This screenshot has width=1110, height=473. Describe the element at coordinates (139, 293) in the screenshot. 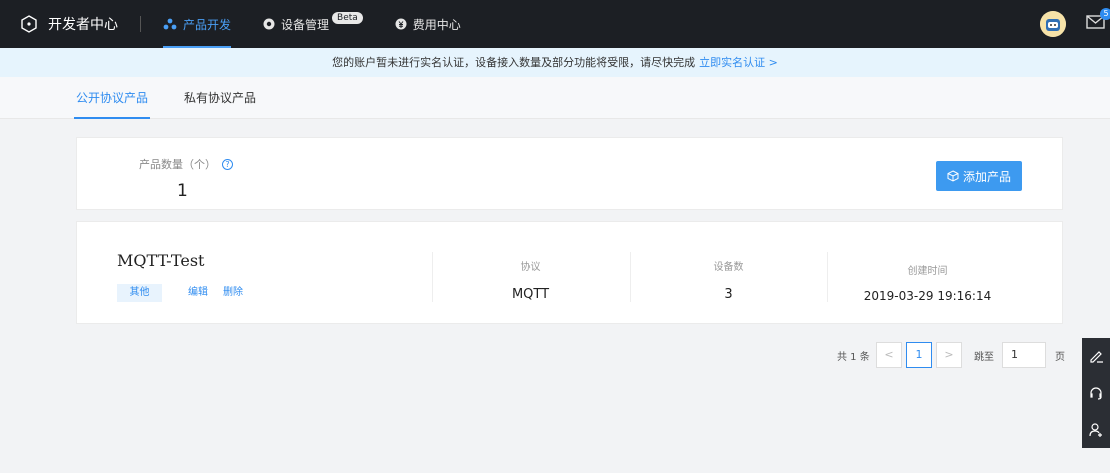

I see `product-category-tag: 其他` at that location.